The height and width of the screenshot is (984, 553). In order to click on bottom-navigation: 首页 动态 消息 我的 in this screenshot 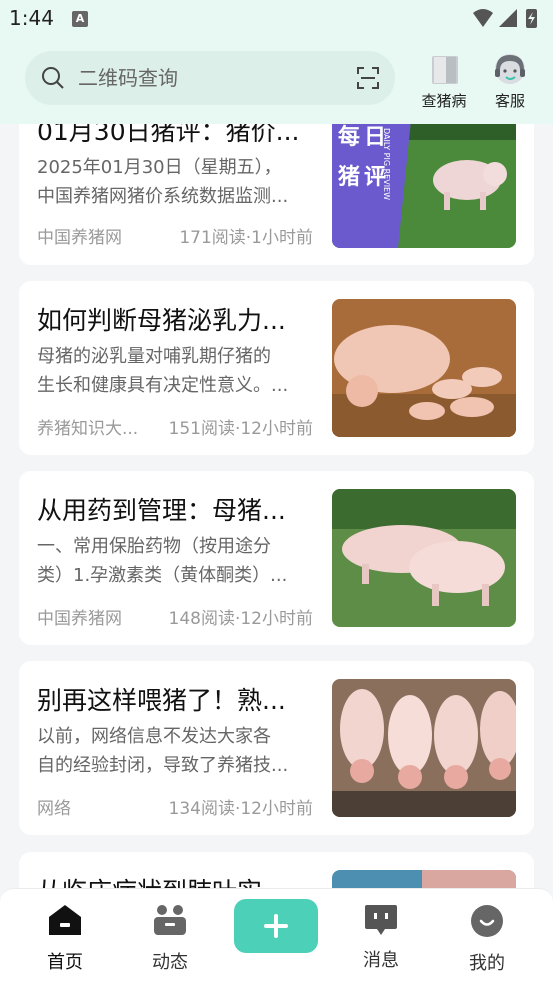, I will do `click(276, 936)`.